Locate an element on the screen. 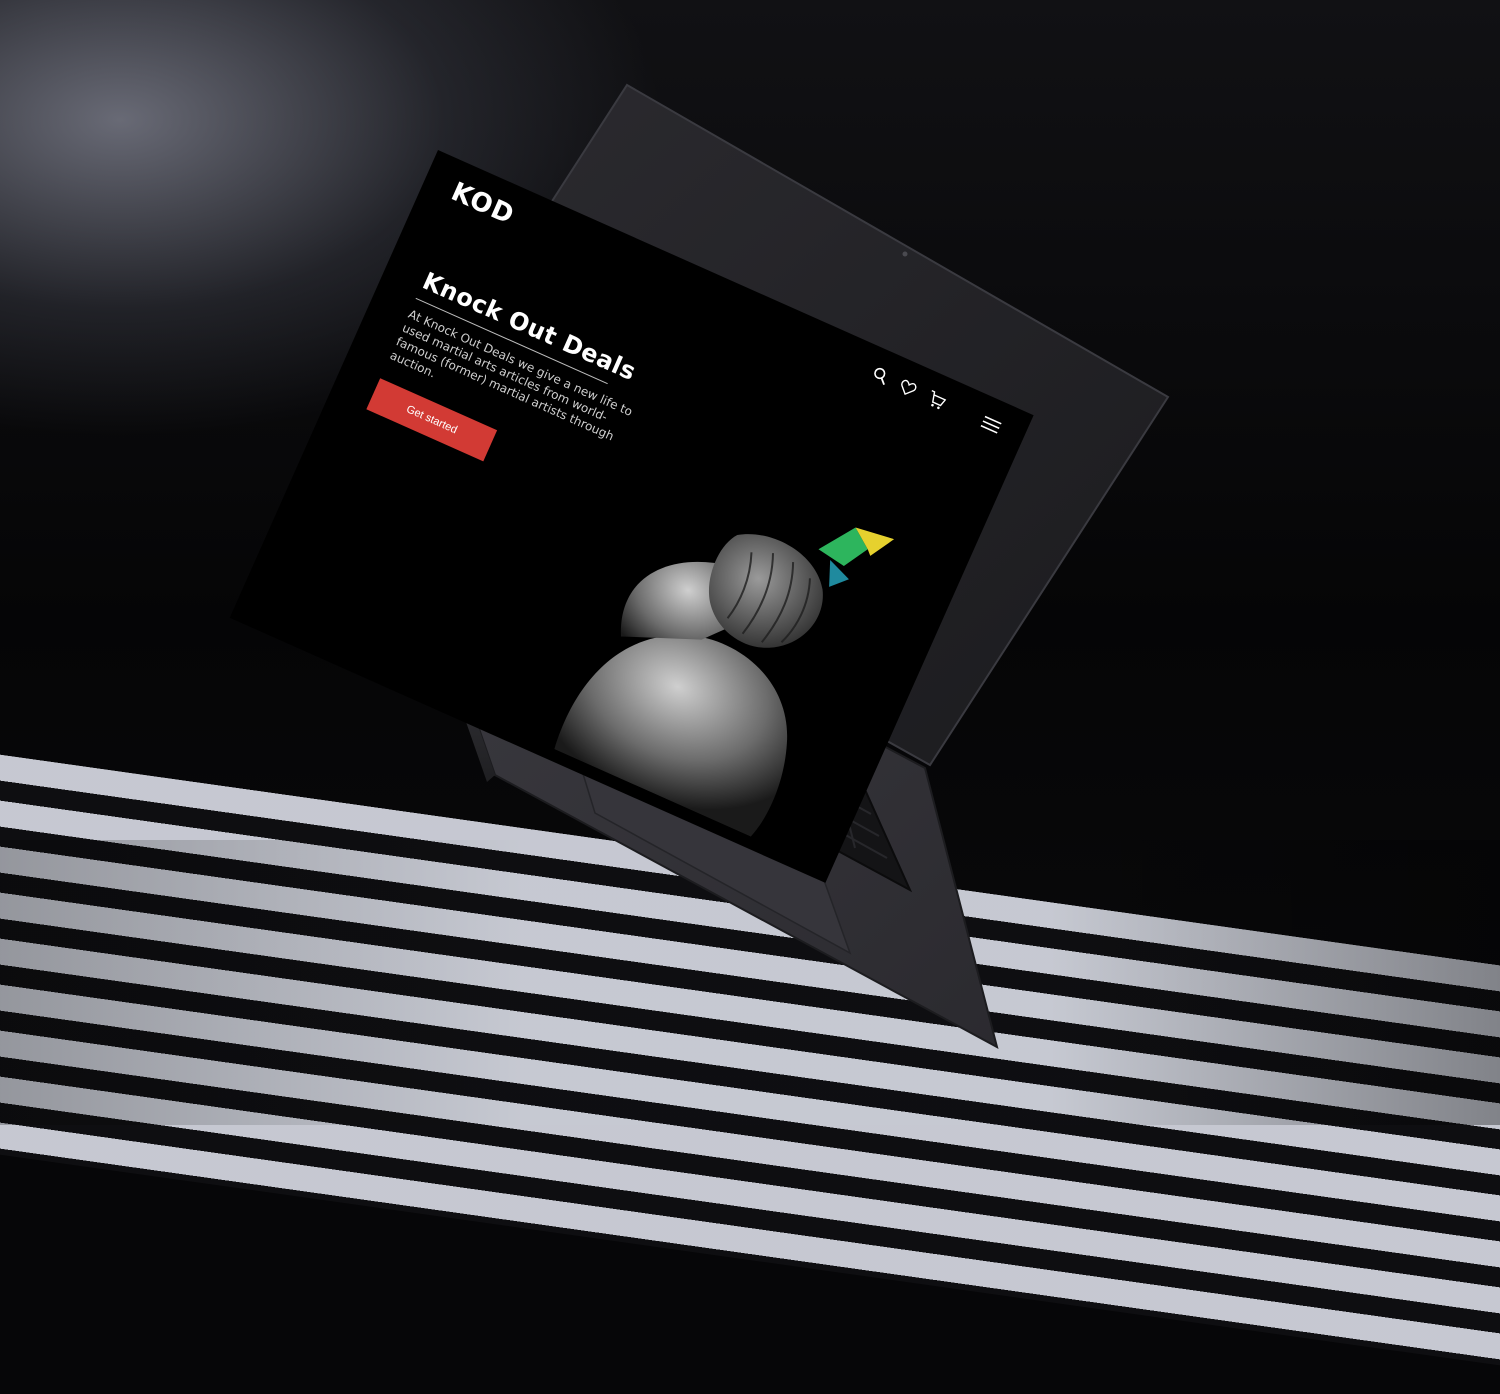  heart-icon is located at coordinates (908, 388).